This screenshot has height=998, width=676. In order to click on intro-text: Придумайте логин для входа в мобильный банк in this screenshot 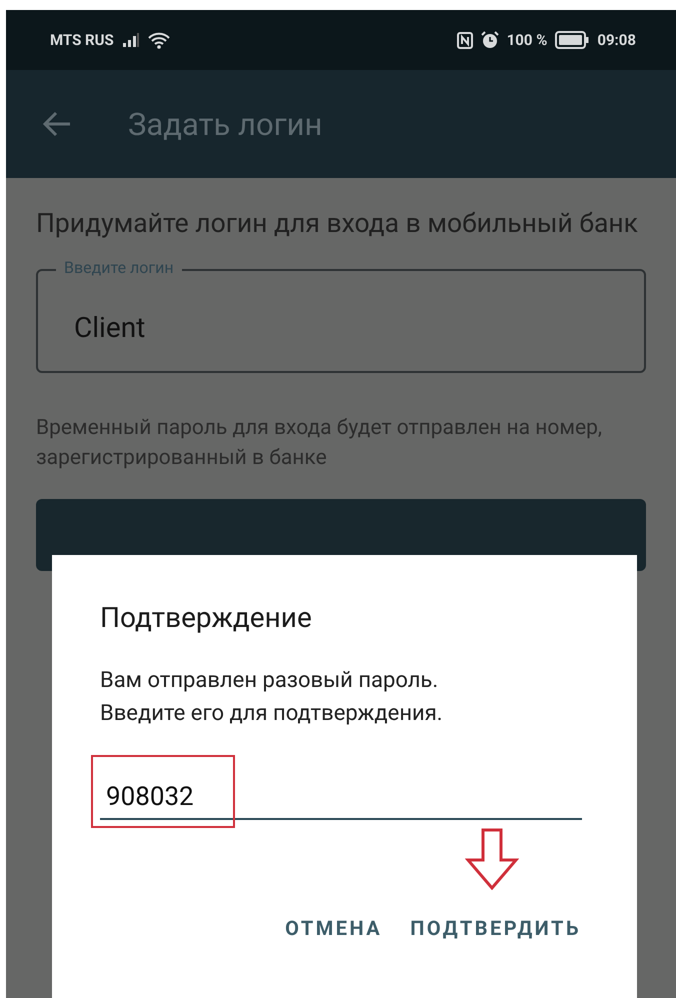, I will do `click(337, 224)`.